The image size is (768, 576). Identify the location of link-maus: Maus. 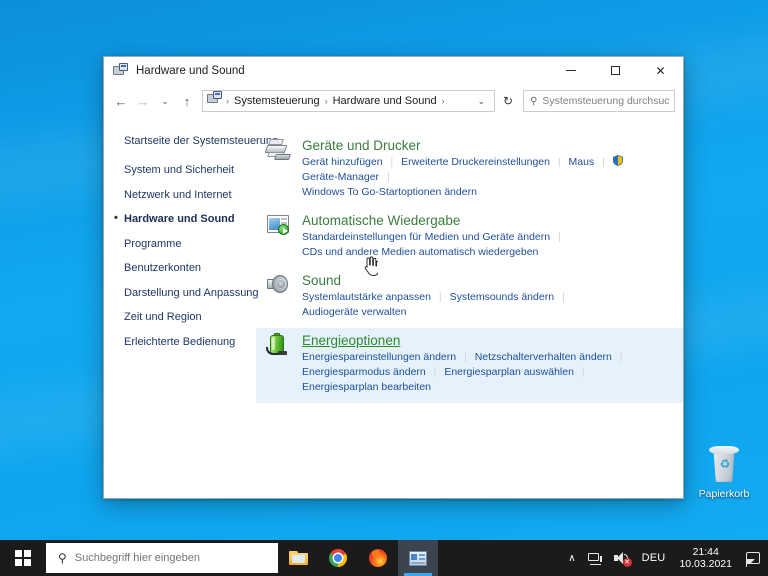
(582, 162).